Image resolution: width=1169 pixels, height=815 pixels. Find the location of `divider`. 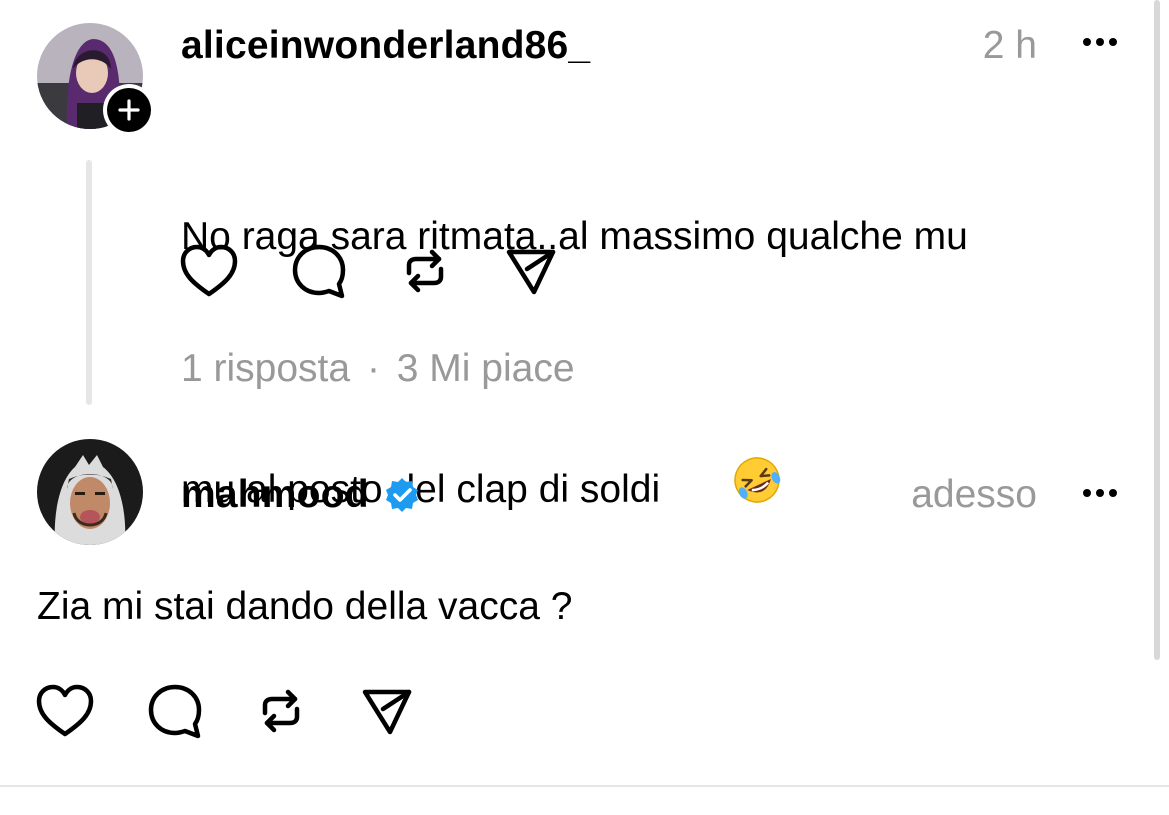

divider is located at coordinates (584, 786).